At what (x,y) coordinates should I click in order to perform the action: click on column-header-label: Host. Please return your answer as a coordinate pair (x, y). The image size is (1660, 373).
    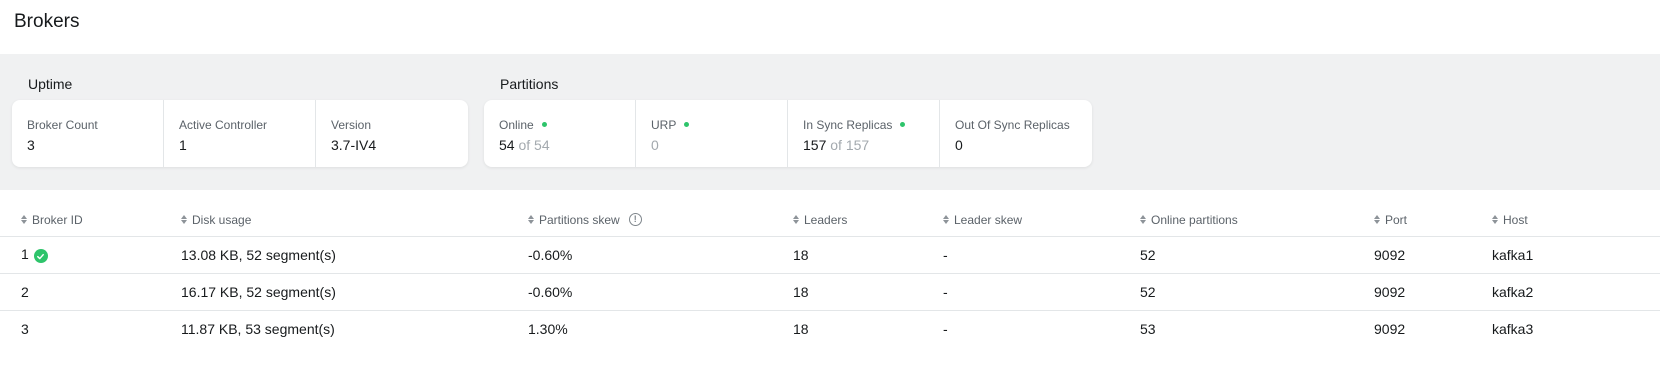
    Looking at the image, I should click on (1515, 219).